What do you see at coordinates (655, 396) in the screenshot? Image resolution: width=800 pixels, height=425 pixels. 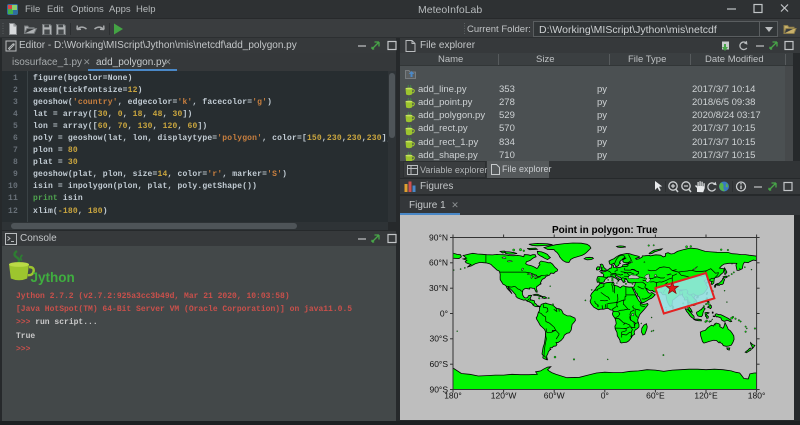 I see `svg-text: 60°E` at bounding box center [655, 396].